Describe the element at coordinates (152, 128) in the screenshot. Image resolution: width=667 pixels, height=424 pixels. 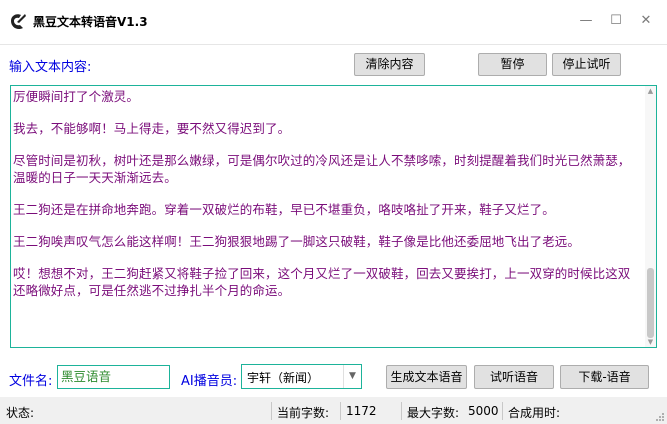
I see `paragraph: 我去，不能够啊！马上得走，要不然又得迟到了。` at that location.